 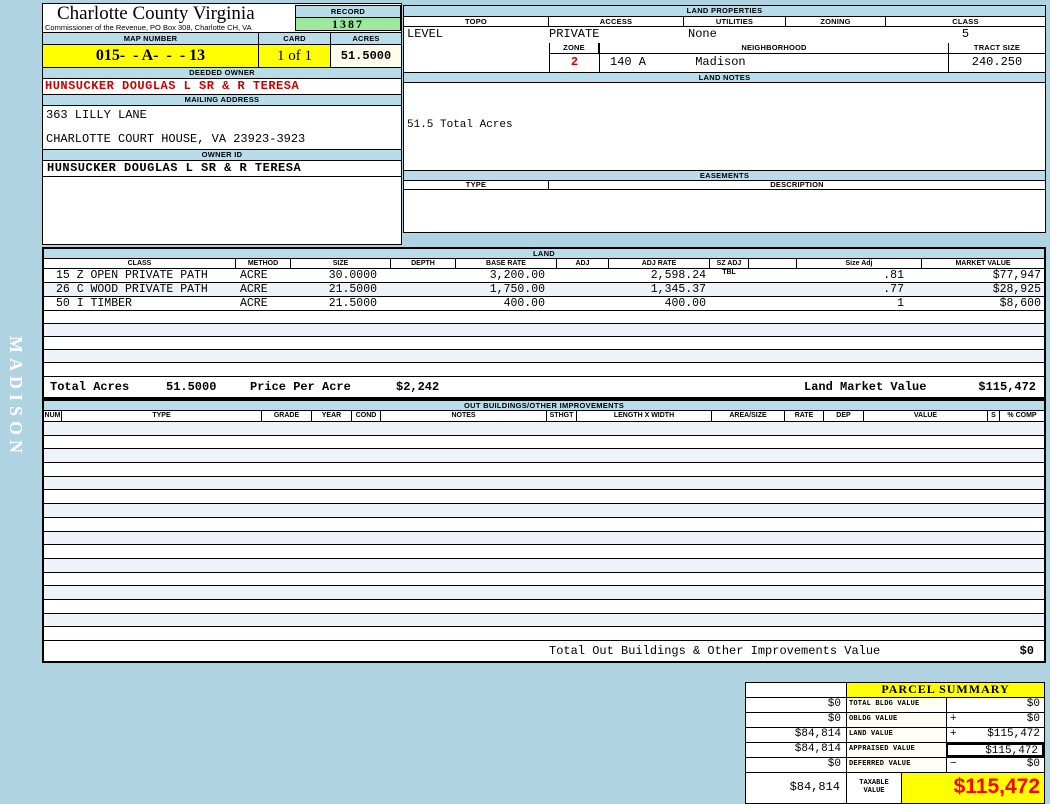 I want to click on land-properties-headers: TOPO ACCESS UTILITIES ZONING CLASS, so click(x=724, y=22).